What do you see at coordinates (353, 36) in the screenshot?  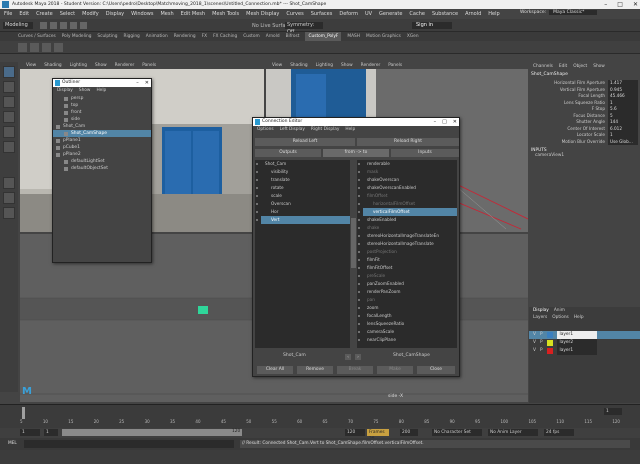 I see `shelf-tab: MASH` at bounding box center [353, 36].